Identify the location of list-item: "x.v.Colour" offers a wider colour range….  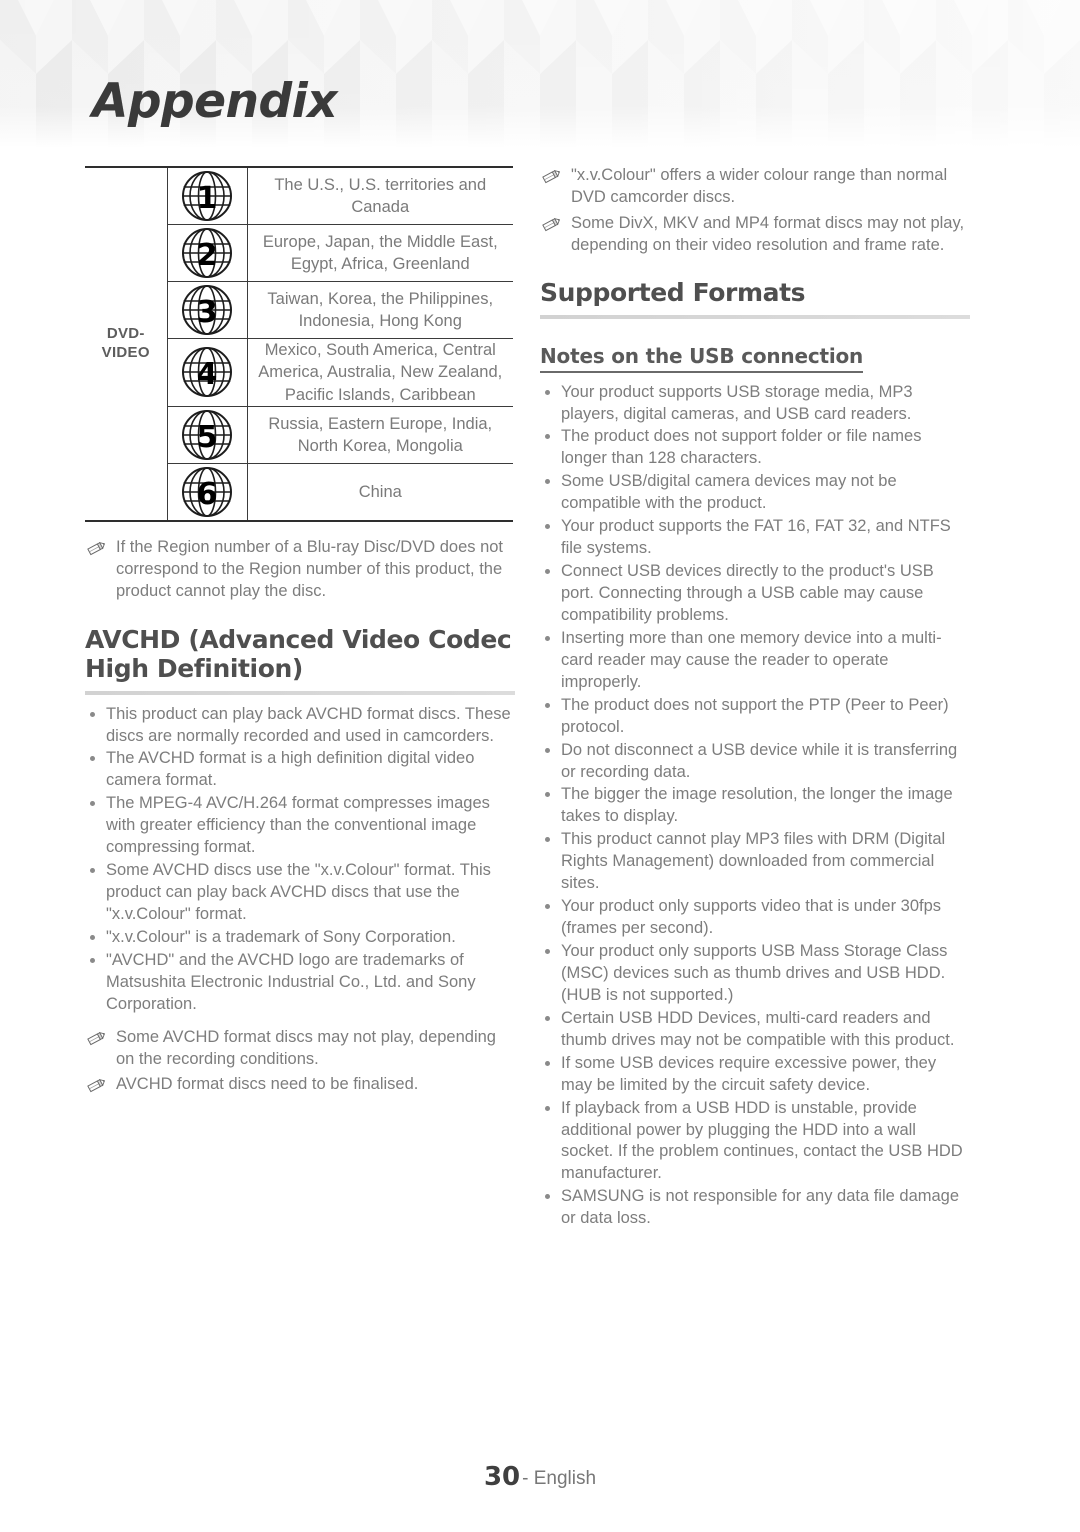
(755, 186).